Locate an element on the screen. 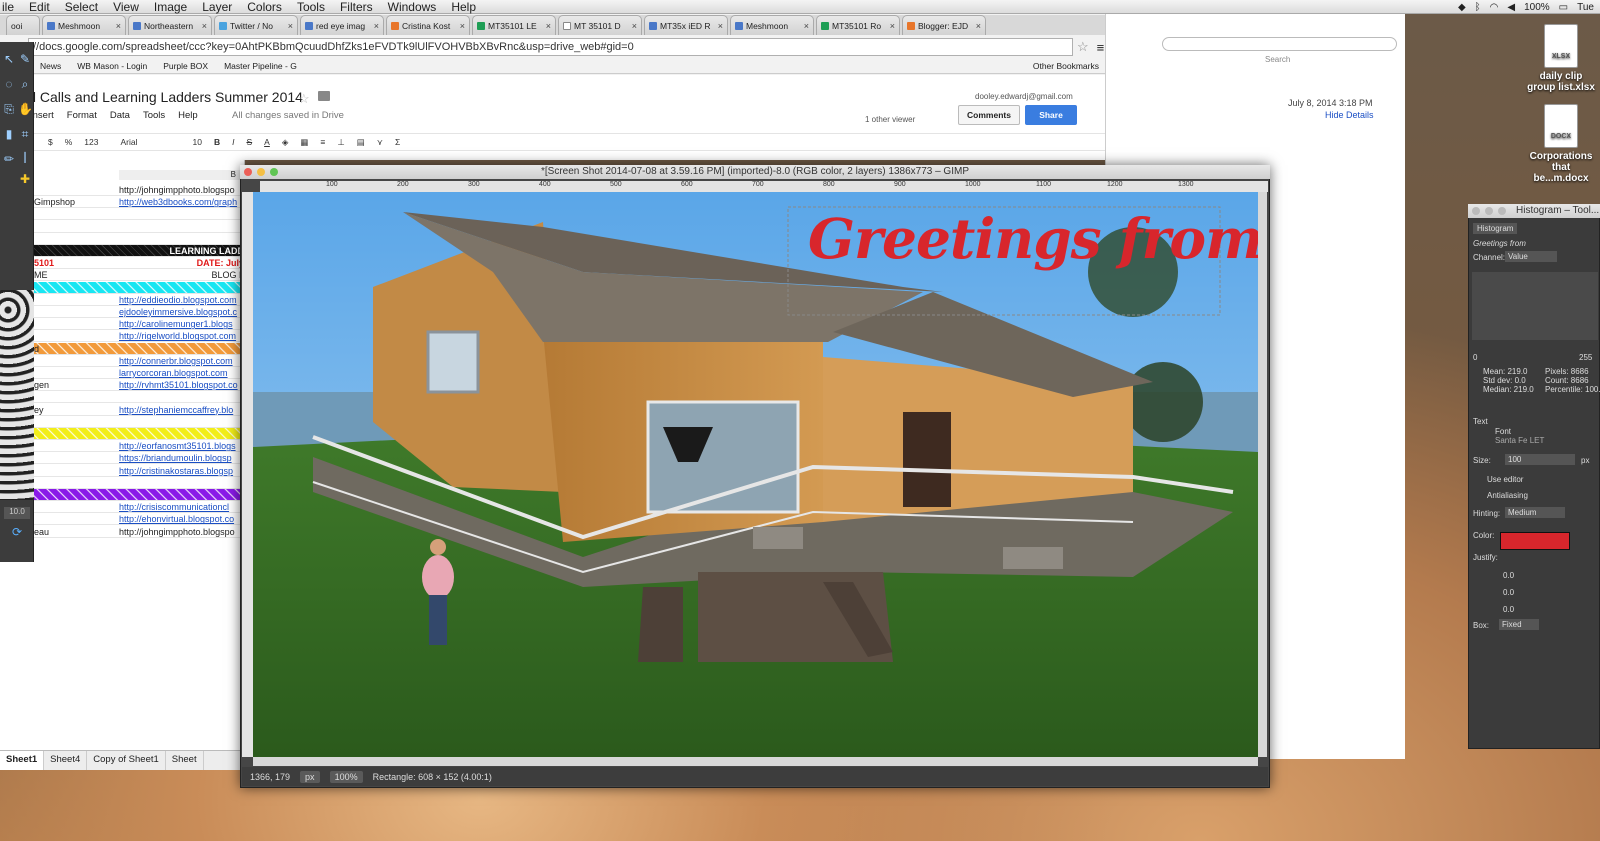 Image resolution: width=1600 pixels, height=841 pixels. font-select: Arial is located at coordinates (150, 142).